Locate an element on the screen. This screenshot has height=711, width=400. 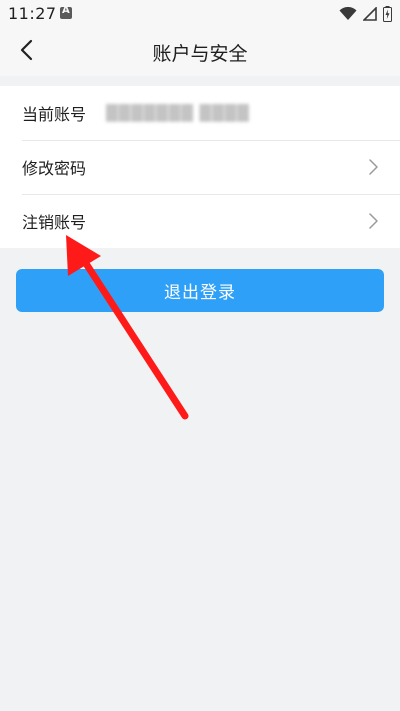
change-password-row: 修改密码 is located at coordinates (200, 167).